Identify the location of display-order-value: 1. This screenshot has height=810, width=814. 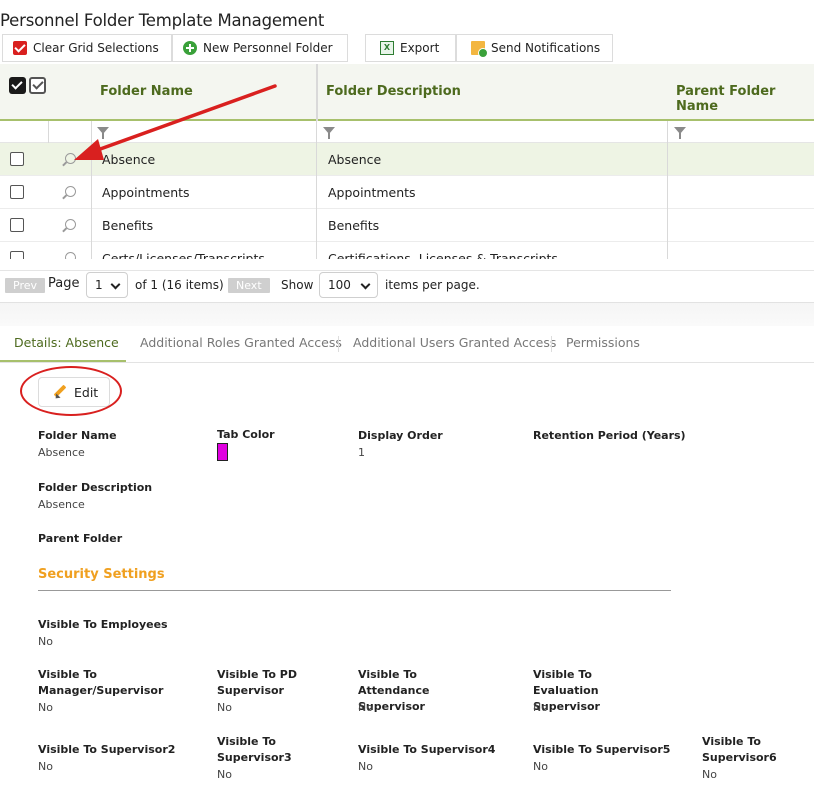
(361, 452).